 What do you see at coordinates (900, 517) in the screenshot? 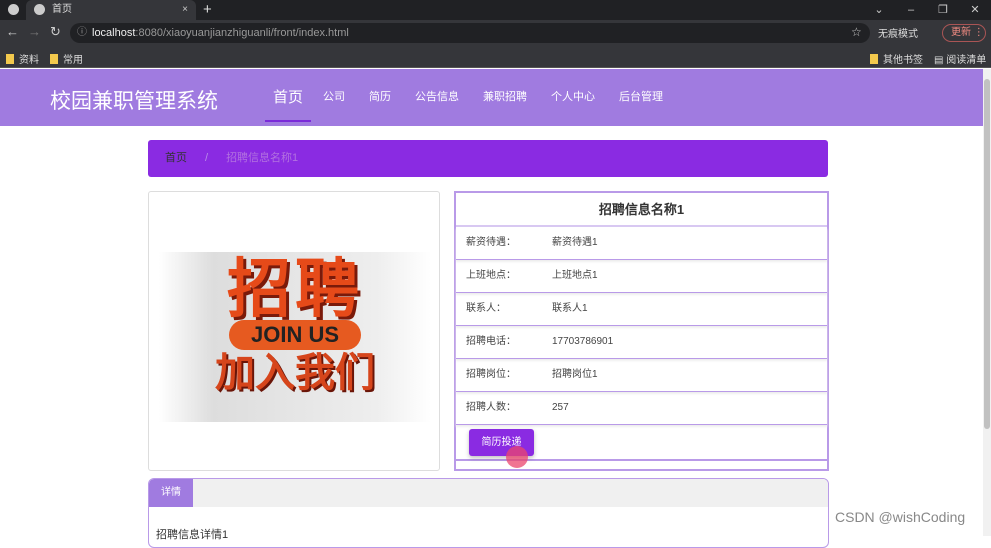
I see `watermark: CSDN @wishCoding` at bounding box center [900, 517].